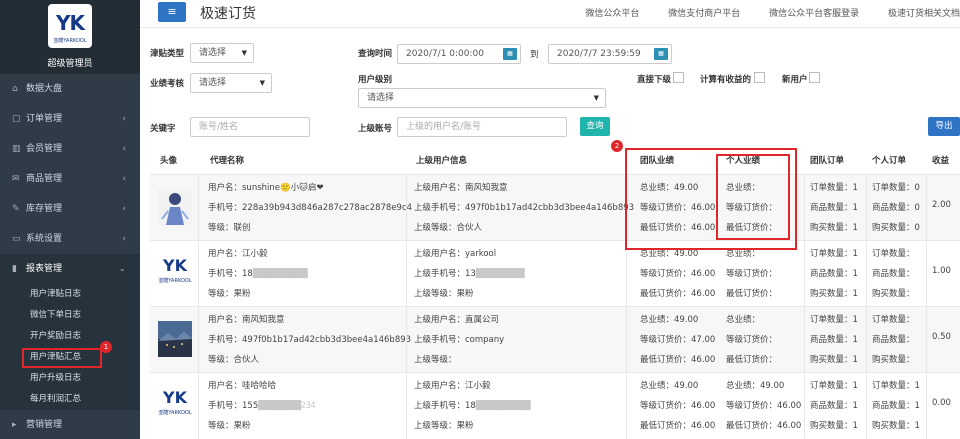 The image size is (960, 439). I want to click on logo-mark: YK, so click(70, 23).